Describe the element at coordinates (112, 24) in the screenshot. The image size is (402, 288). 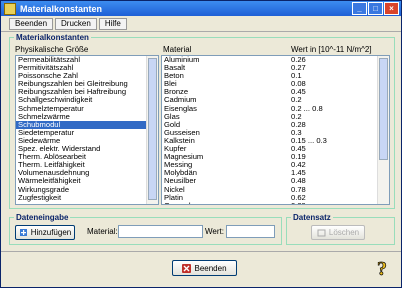
I see `menu-hilfe: Hilfe` at that location.